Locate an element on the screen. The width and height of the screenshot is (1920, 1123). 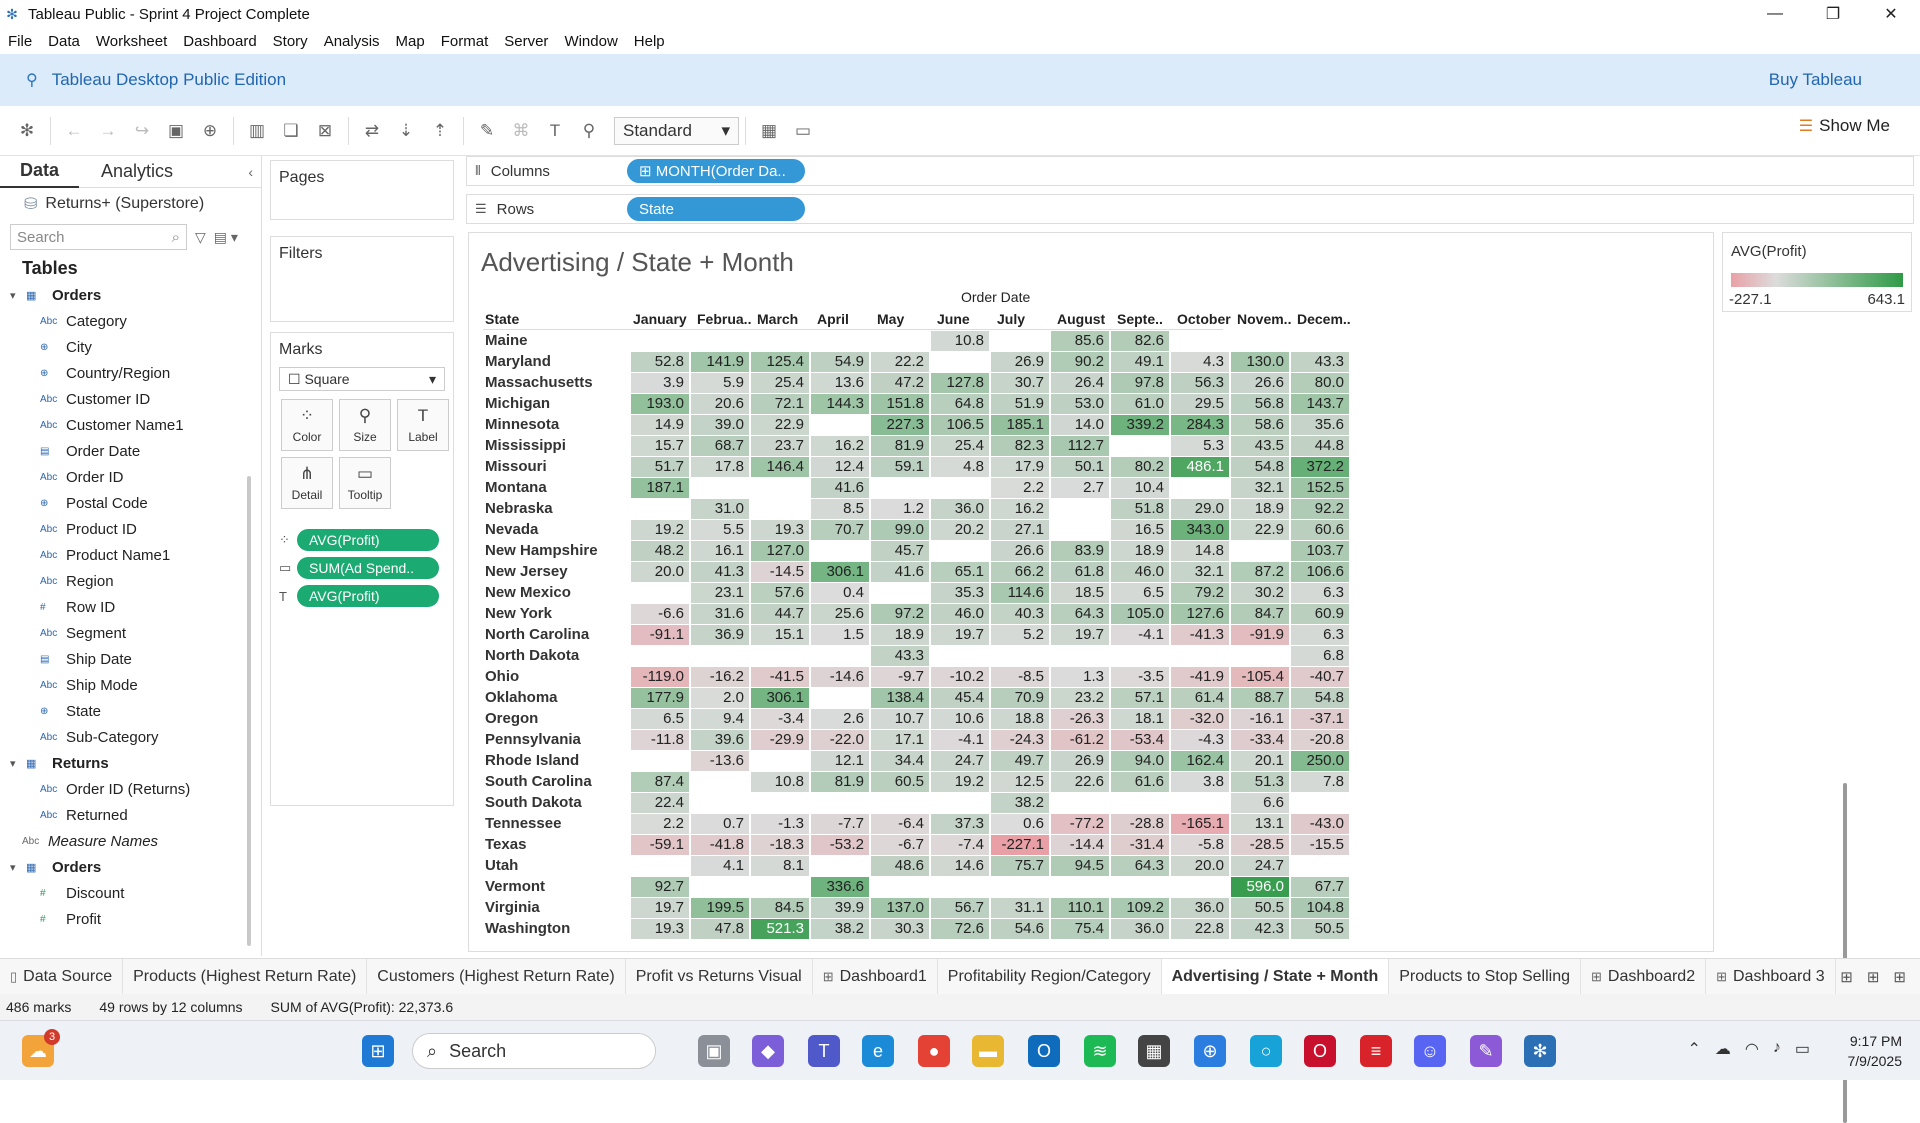
menu-window: Window is located at coordinates (590, 41).